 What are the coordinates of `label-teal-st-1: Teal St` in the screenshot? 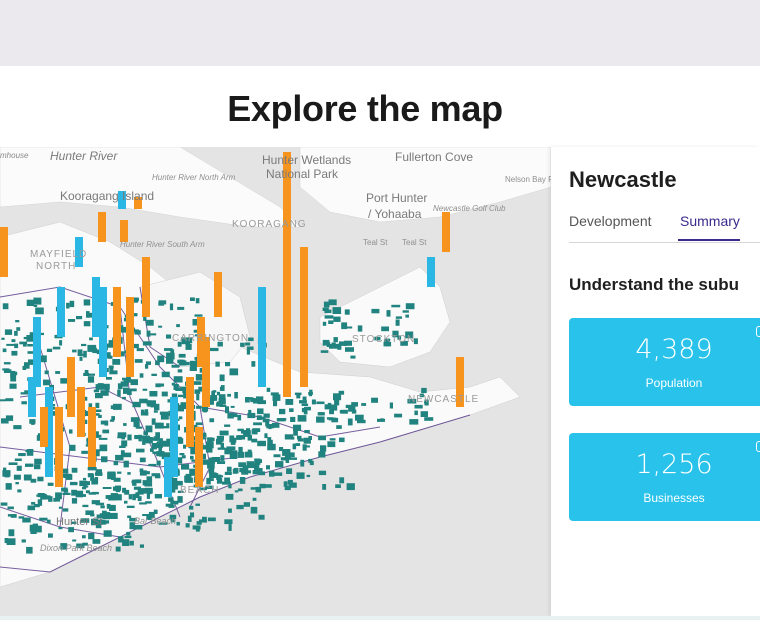 It's located at (375, 242).